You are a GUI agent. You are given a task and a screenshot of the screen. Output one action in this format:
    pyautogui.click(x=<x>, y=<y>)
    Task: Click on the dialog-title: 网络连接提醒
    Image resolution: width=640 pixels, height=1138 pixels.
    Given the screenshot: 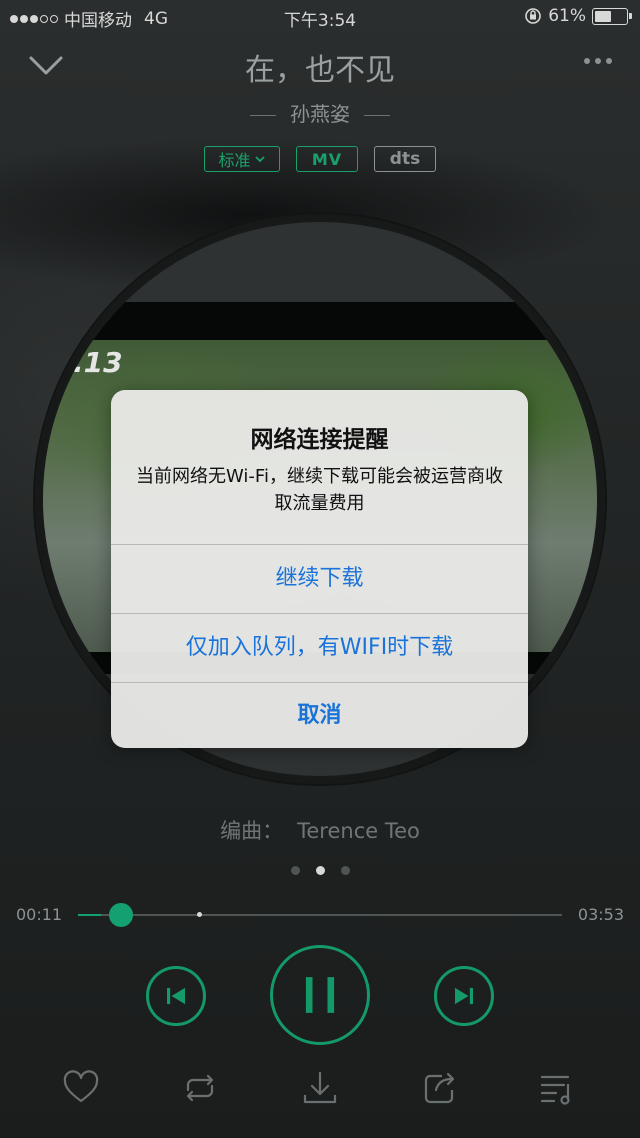 What is the action you would take?
    pyautogui.click(x=319, y=440)
    